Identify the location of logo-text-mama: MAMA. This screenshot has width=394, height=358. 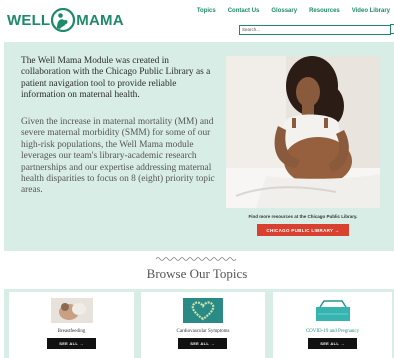
(100, 20).